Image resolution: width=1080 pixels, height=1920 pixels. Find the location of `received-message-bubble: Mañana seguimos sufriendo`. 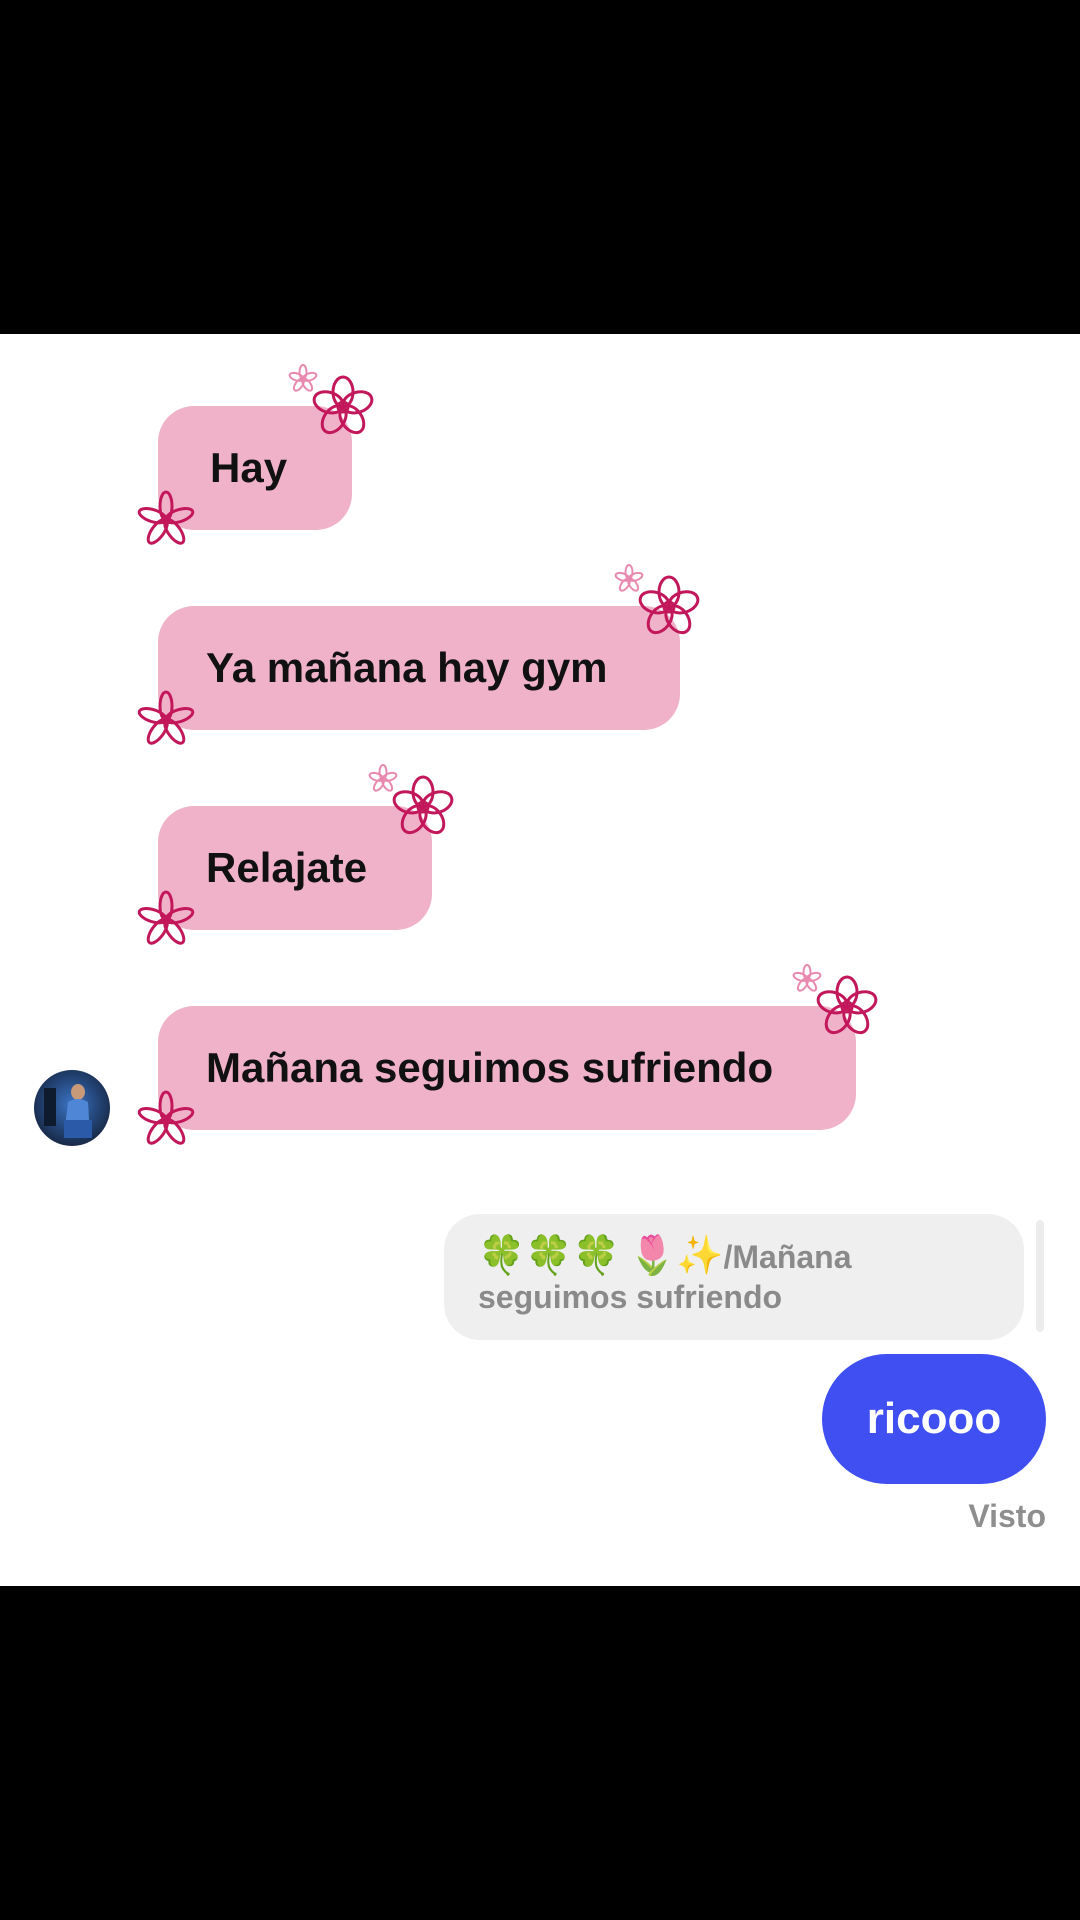

received-message-bubble: Mañana seguimos sufriendo is located at coordinates (507, 1068).